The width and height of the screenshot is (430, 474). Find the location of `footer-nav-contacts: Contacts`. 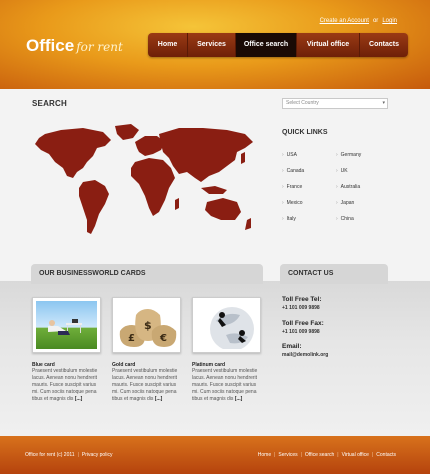

footer-nav-contacts: Contacts is located at coordinates (386, 455).